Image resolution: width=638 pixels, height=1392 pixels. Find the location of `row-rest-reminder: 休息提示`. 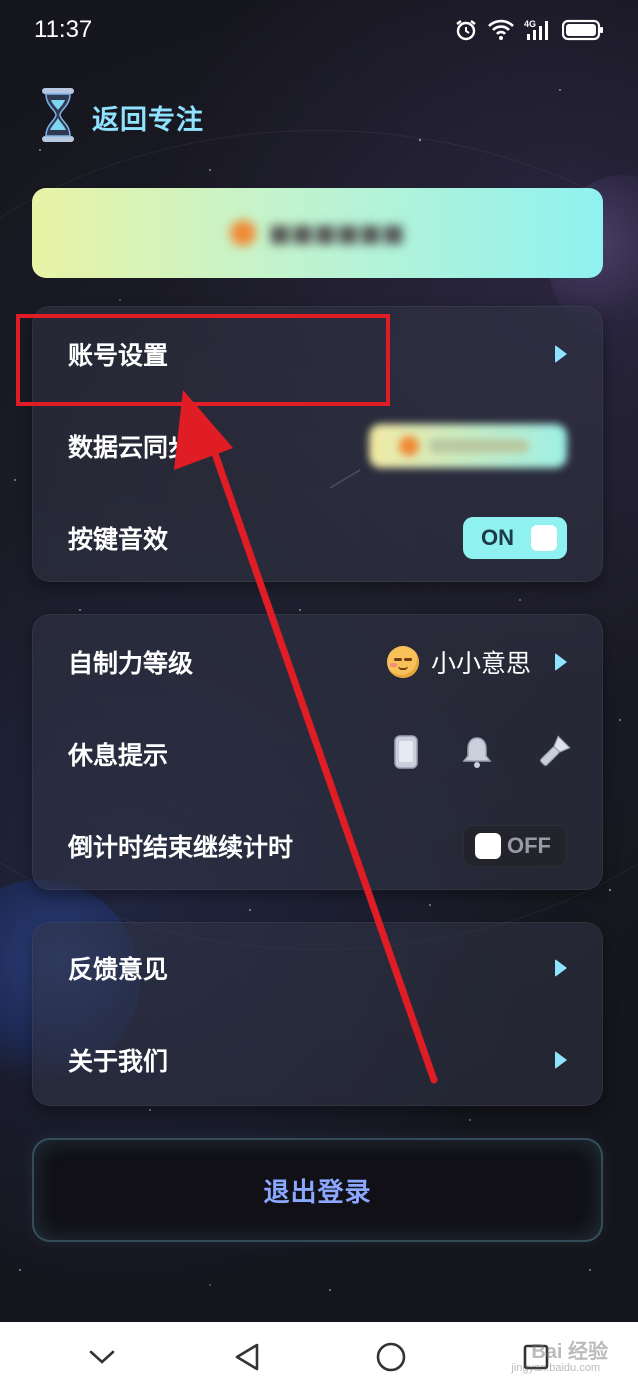

row-rest-reminder: 休息提示 is located at coordinates (317, 754).